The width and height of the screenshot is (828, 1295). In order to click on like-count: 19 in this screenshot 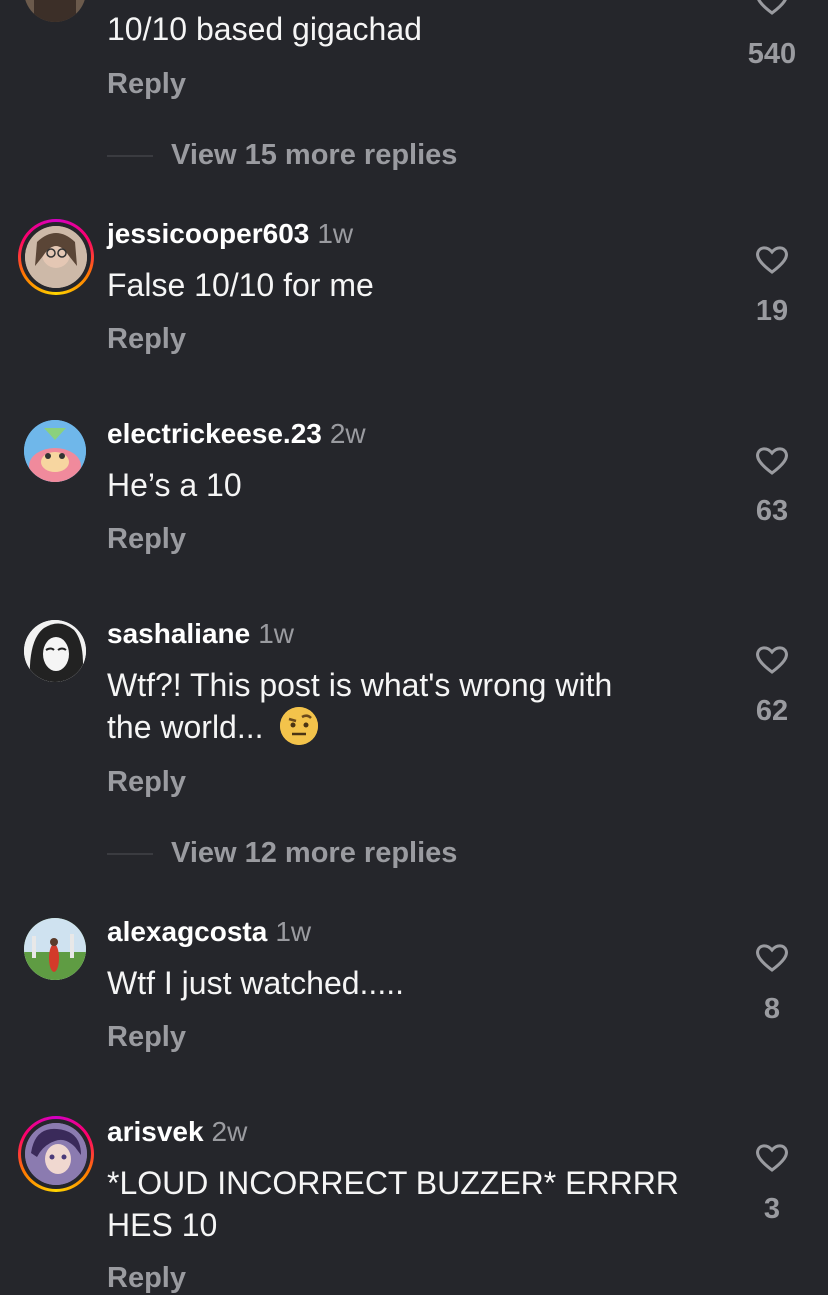, I will do `click(772, 311)`.